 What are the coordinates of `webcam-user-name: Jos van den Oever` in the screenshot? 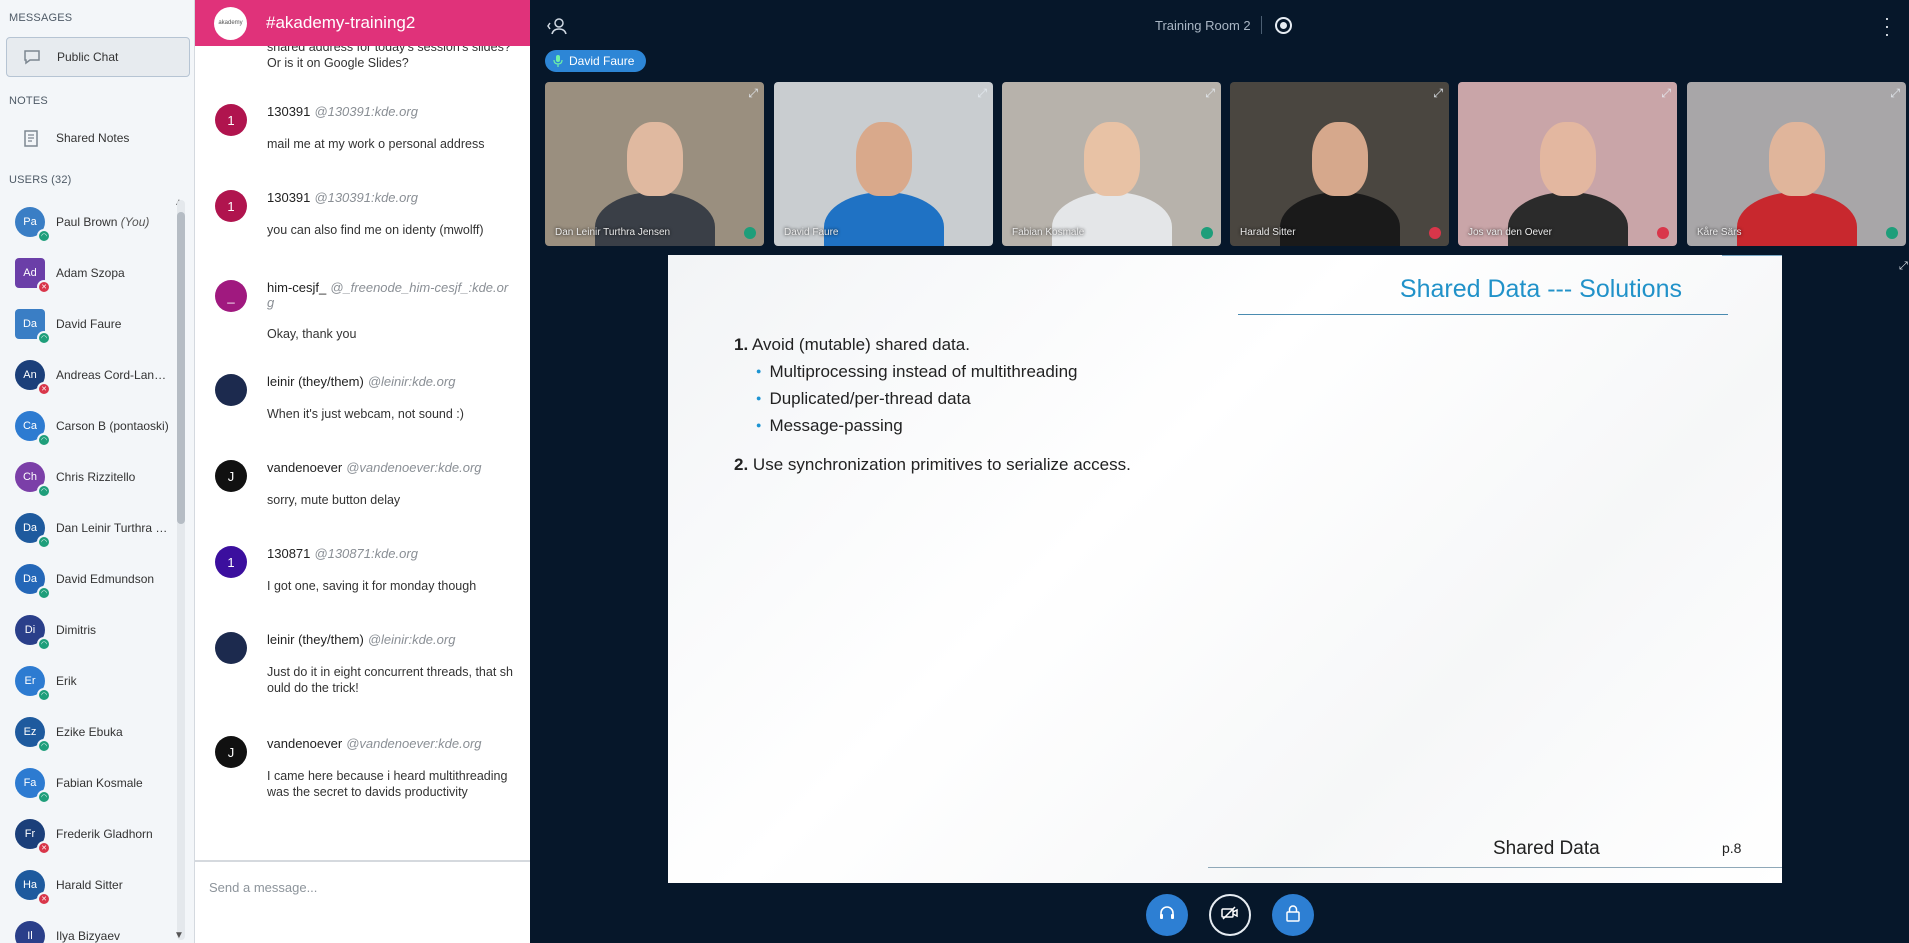 It's located at (1510, 232).